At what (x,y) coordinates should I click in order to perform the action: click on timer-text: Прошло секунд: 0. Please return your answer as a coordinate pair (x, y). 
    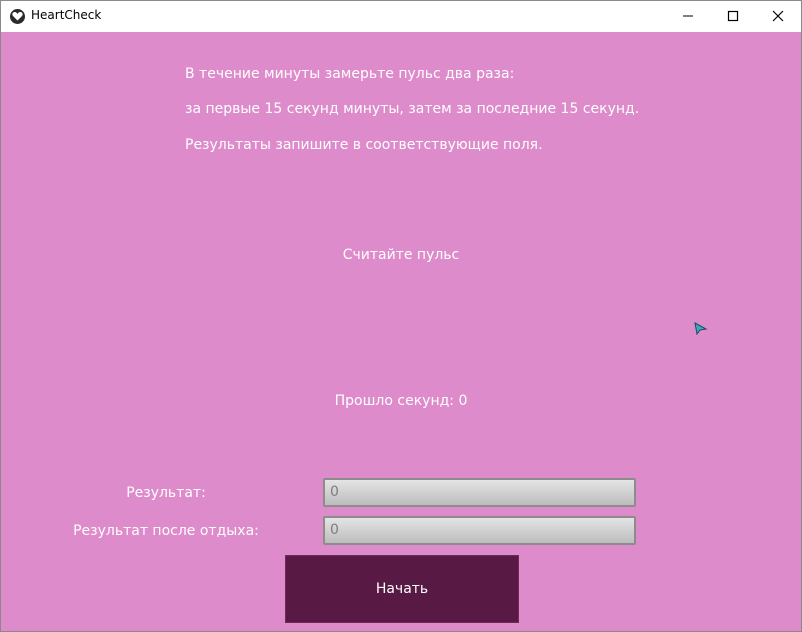
    Looking at the image, I should click on (401, 401).